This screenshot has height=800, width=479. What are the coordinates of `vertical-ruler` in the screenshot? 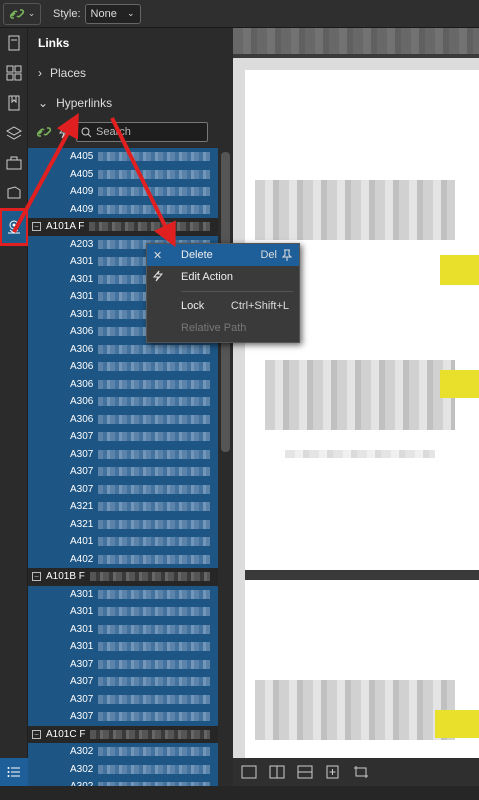 It's located at (239, 414).